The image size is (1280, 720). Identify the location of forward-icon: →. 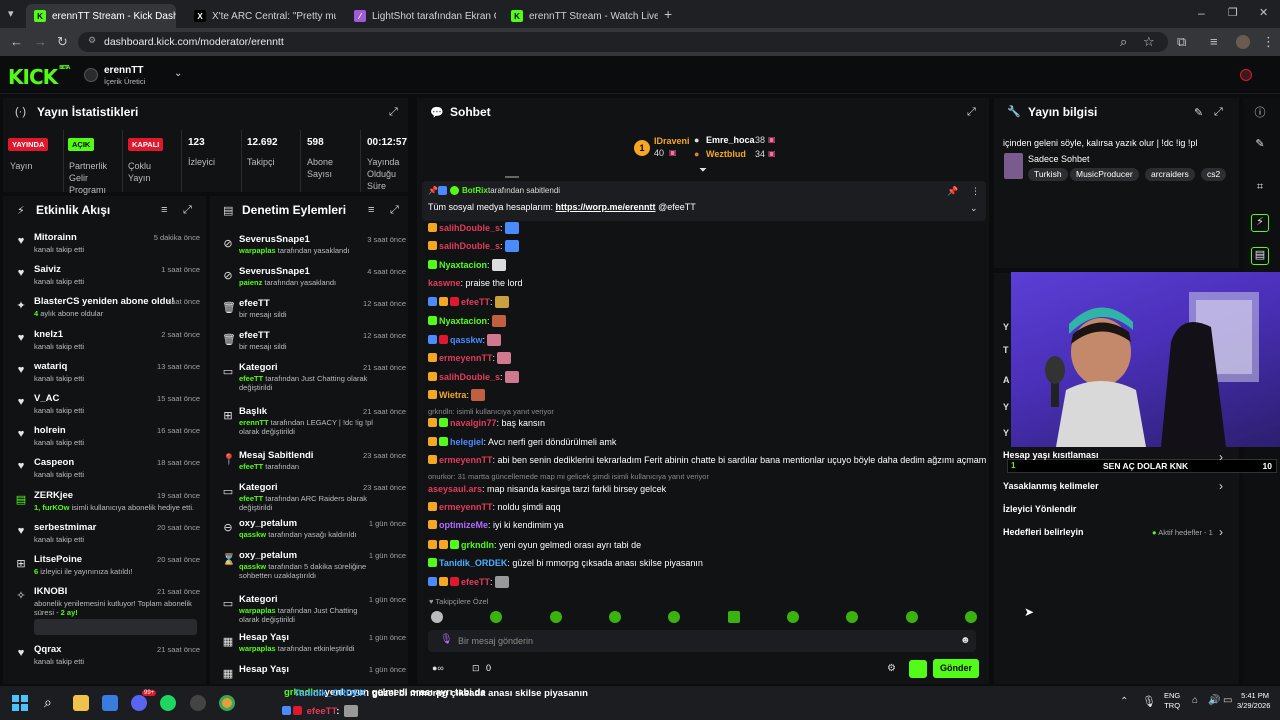
(40, 41).